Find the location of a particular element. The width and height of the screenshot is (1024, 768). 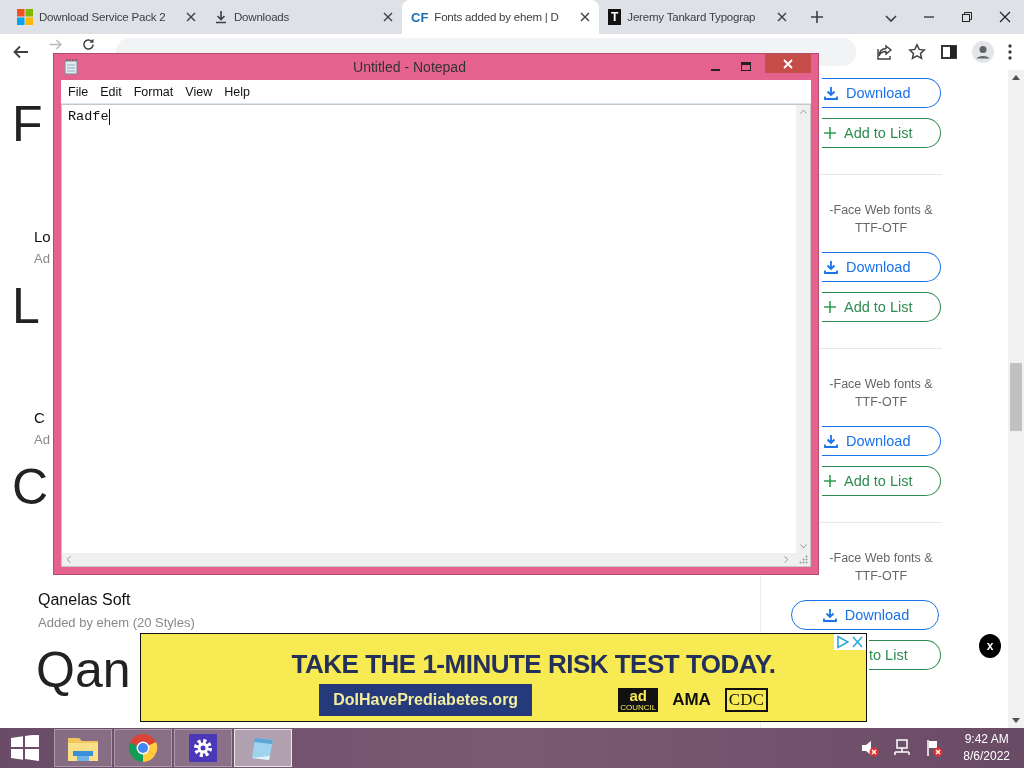

new-tab-icon is located at coordinates (817, 17).